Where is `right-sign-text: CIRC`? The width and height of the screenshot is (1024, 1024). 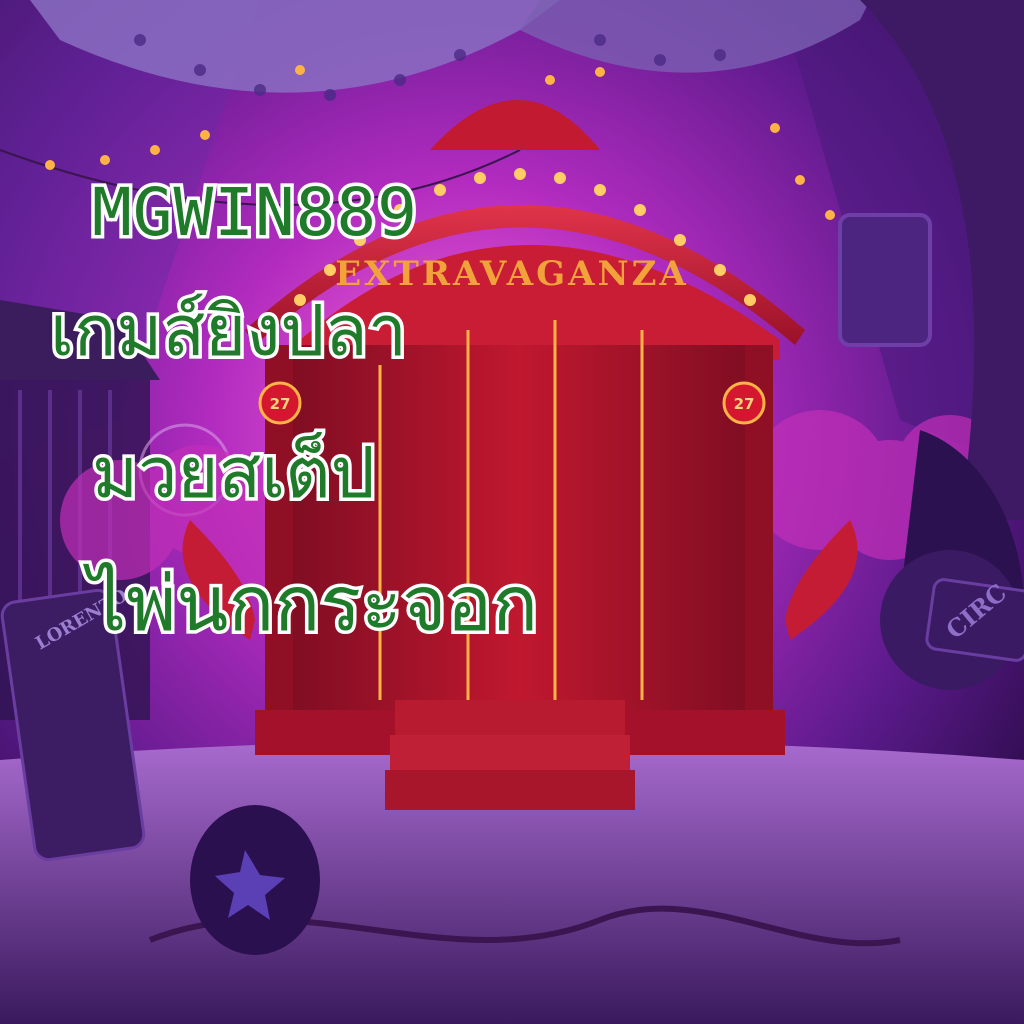 right-sign-text: CIRC is located at coordinates (976, 611).